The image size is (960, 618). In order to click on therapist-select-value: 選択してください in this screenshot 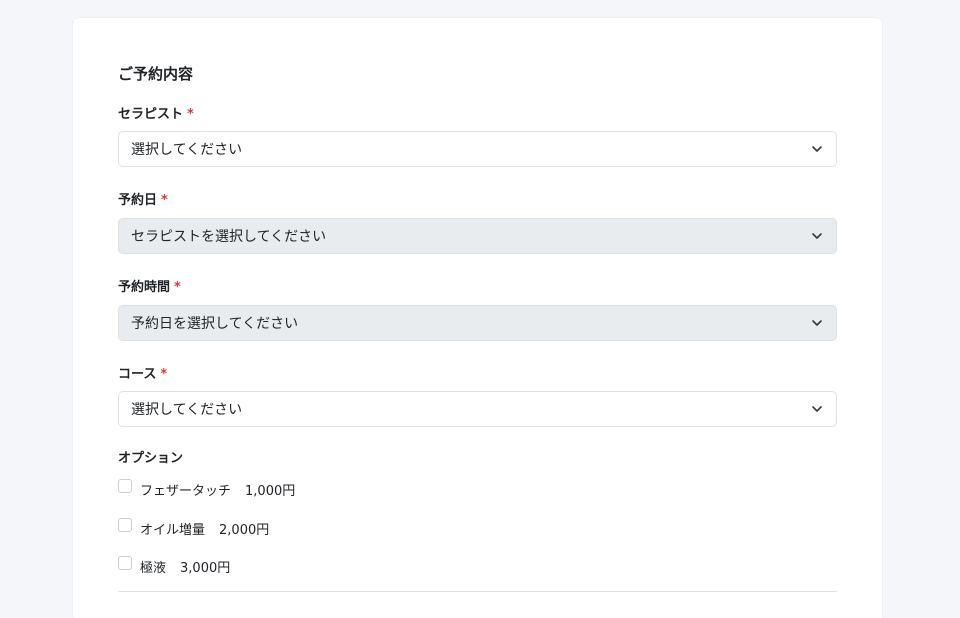, I will do `click(187, 150)`.